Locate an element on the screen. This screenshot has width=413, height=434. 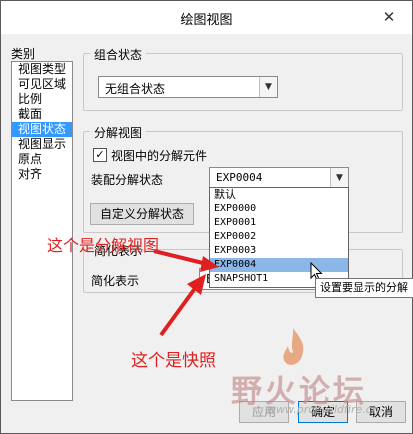
title-bar: 绘图视图 ✕ is located at coordinates (206, 17).